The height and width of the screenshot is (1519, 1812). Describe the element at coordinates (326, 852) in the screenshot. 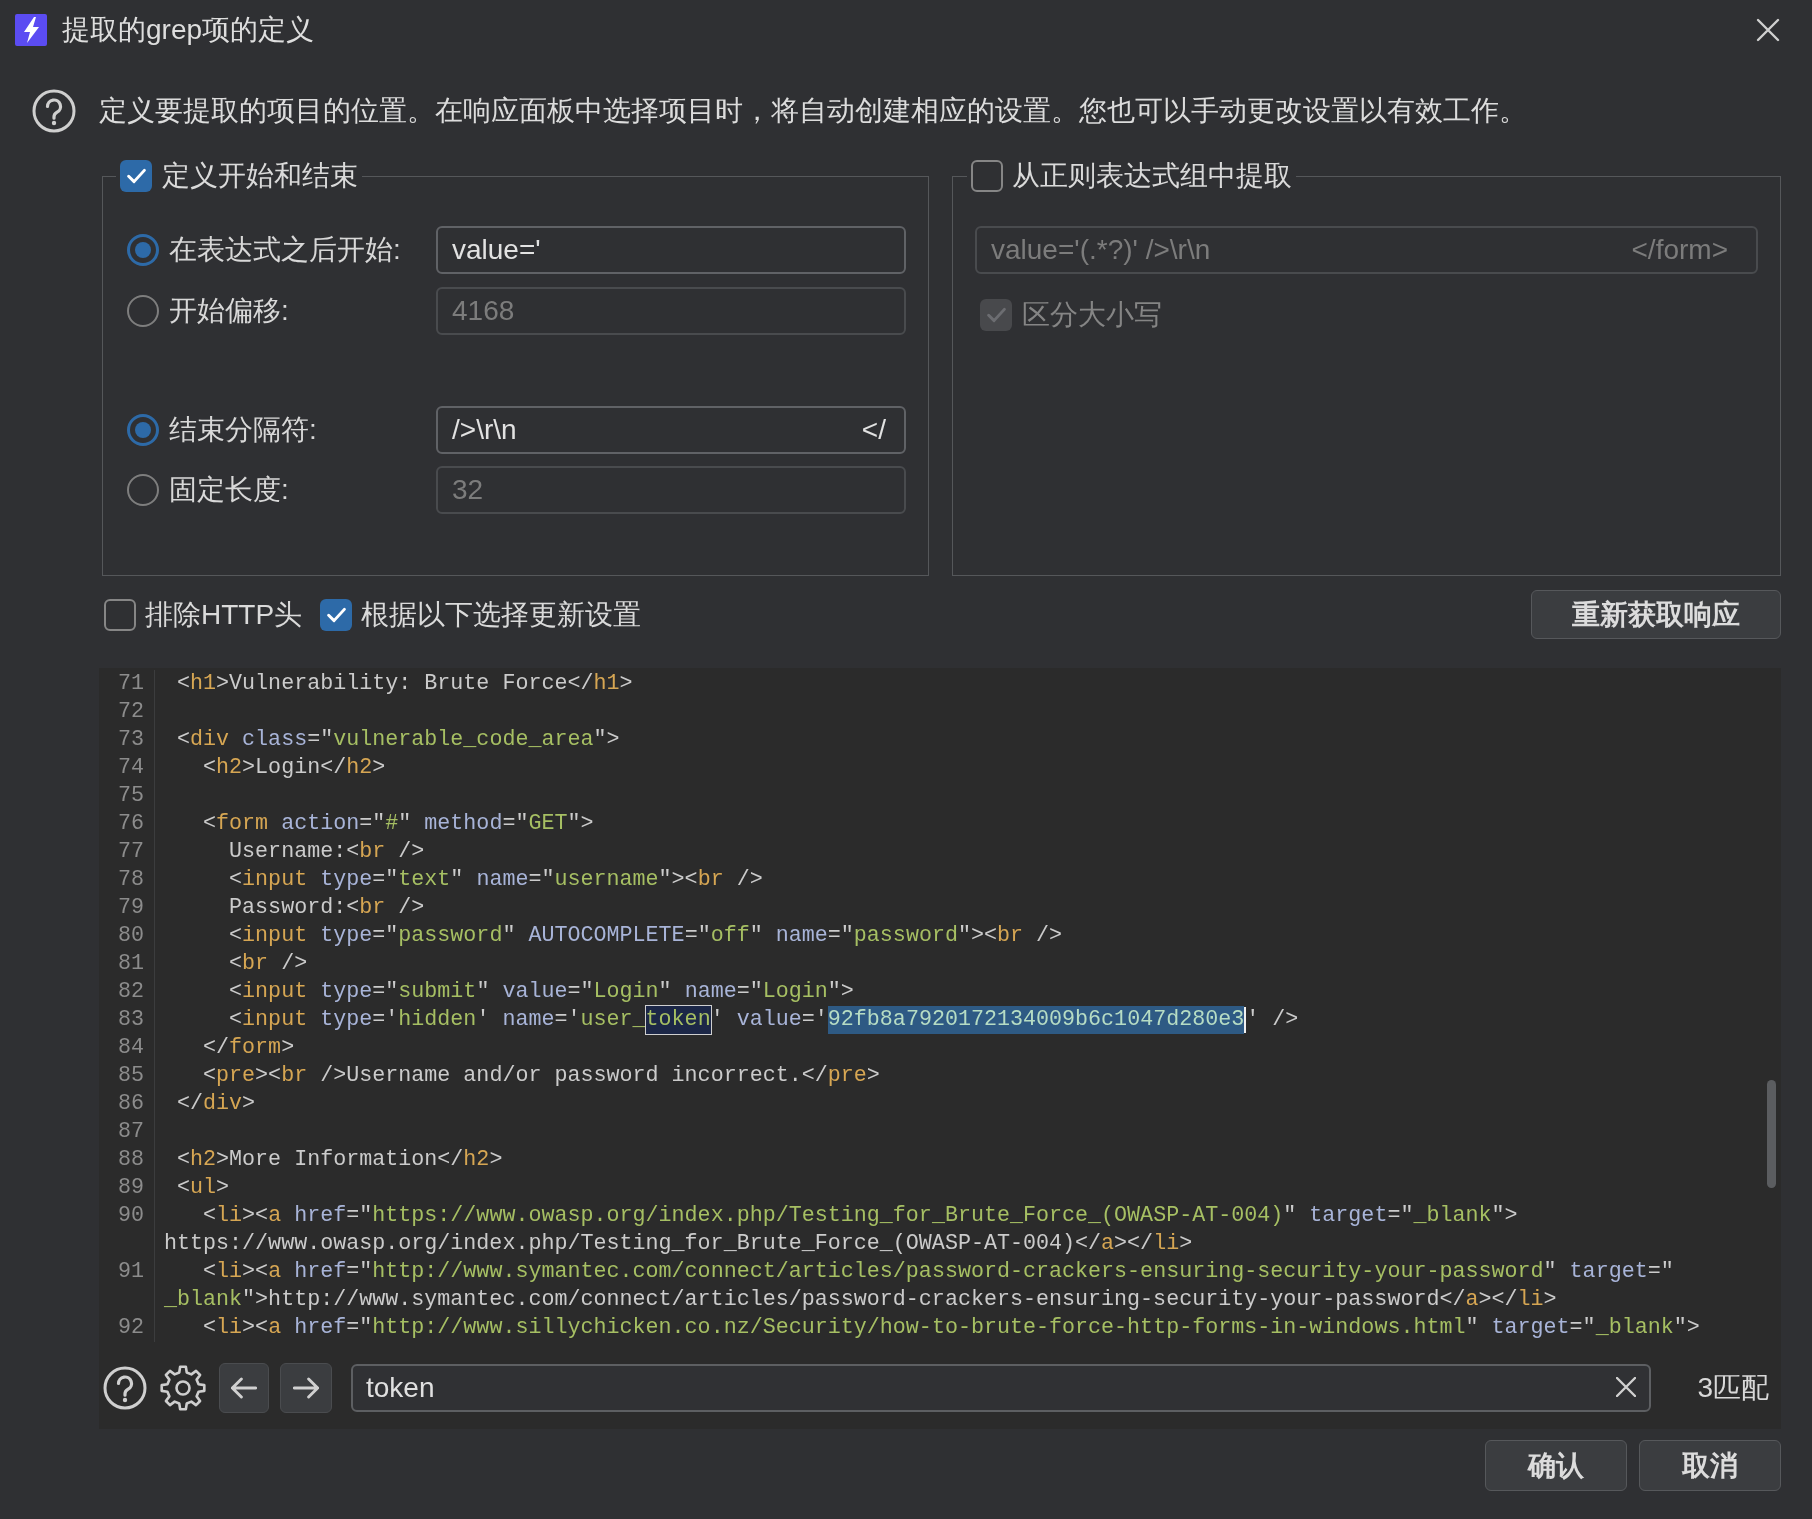

I see `code-line: Username:<br />` at that location.